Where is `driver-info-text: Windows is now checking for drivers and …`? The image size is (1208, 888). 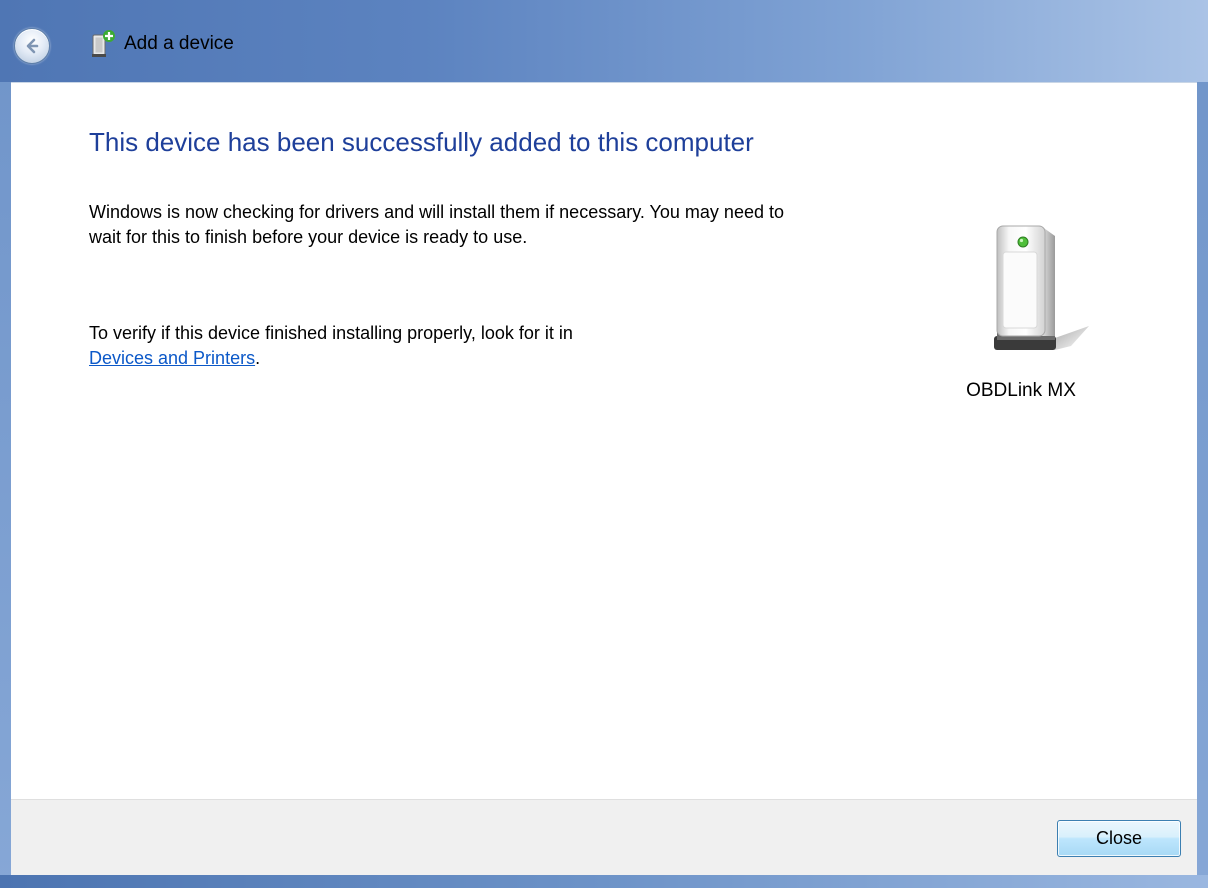
driver-info-text: Windows is now checking for drivers and … is located at coordinates (436, 224).